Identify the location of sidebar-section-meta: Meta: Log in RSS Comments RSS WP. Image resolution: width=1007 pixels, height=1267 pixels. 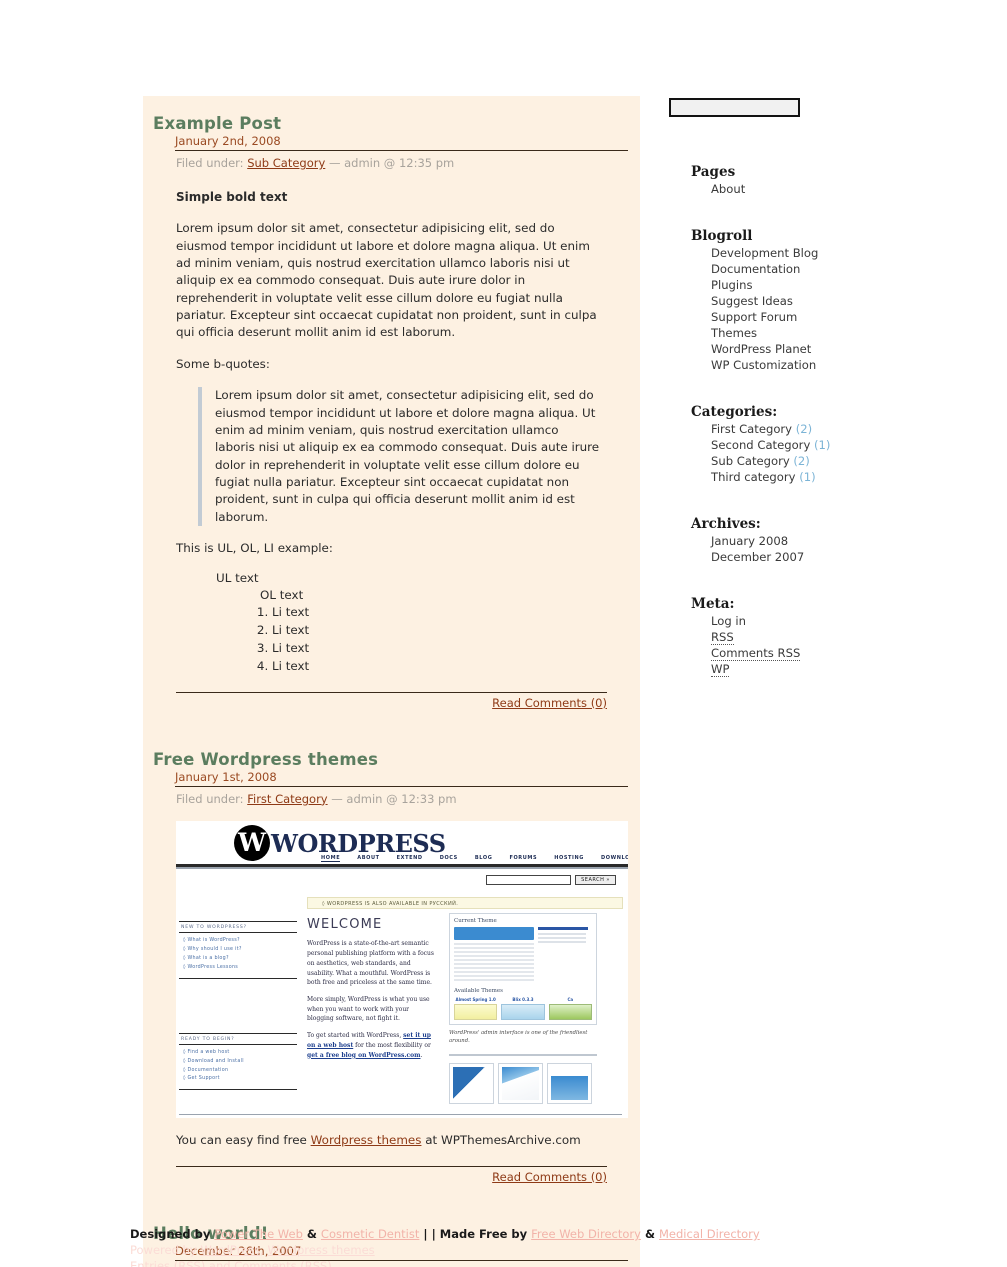
(794, 637).